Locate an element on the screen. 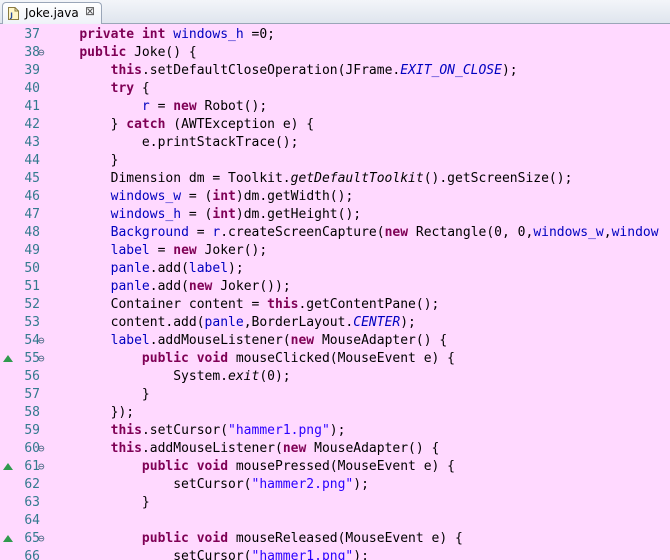  code-token: getDefaultToolkit is located at coordinates (357, 178).